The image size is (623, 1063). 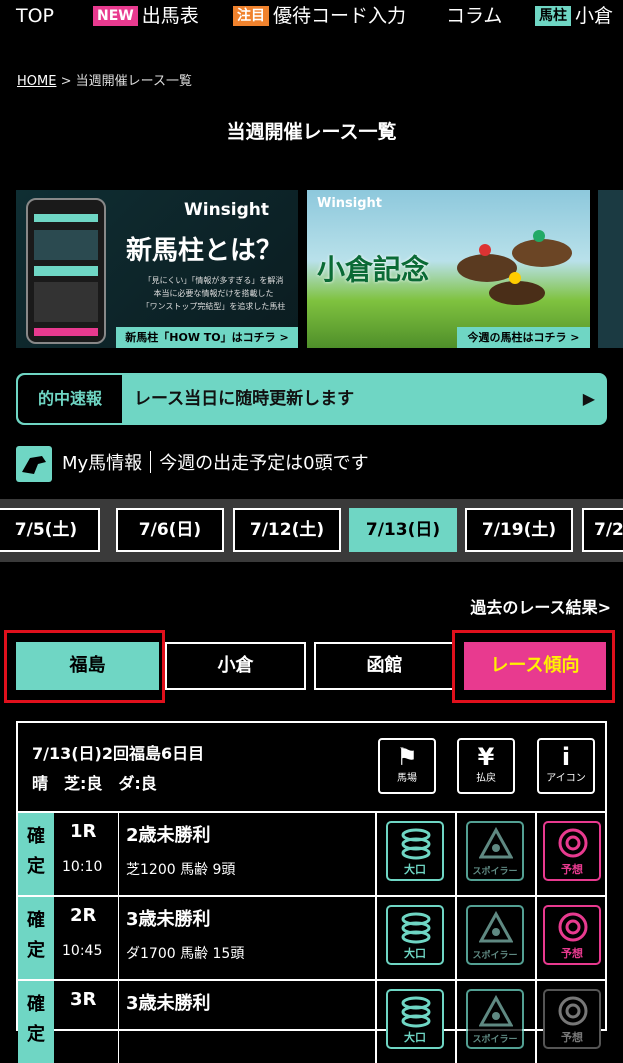 What do you see at coordinates (514, 267) in the screenshot?
I see `racehorses-illustration` at bounding box center [514, 267].